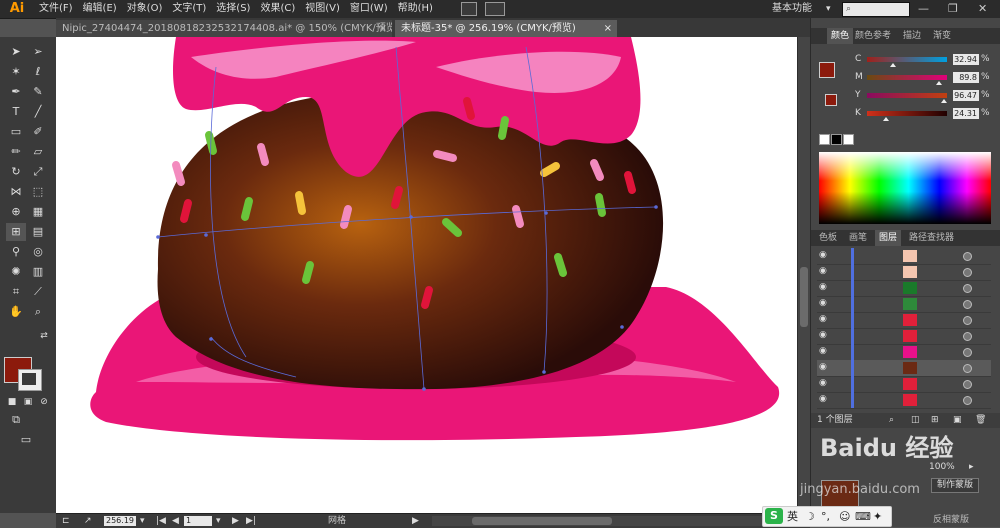  Describe the element at coordinates (100, 9) in the screenshot. I see `menu-edit: 编辑(E)` at that location.